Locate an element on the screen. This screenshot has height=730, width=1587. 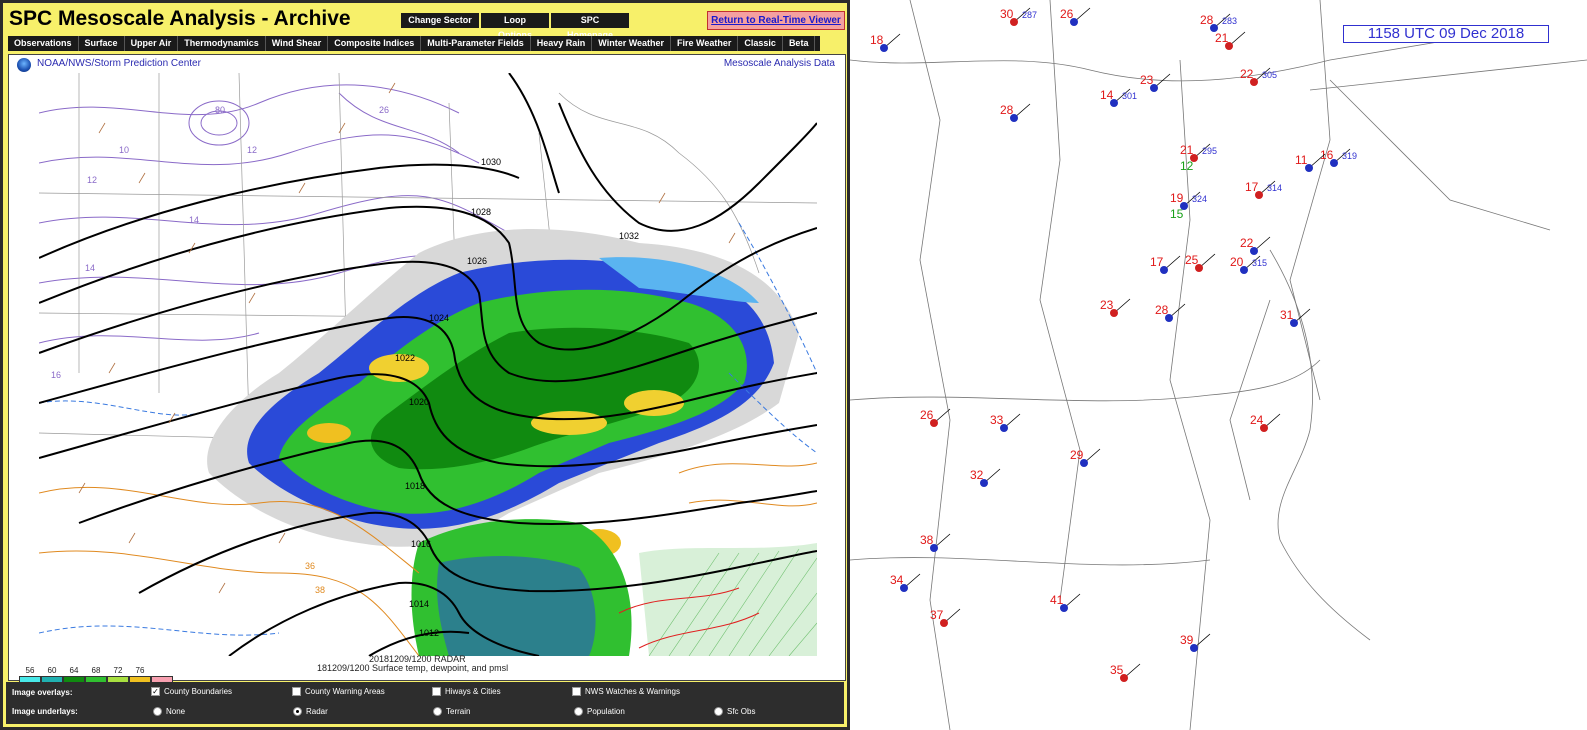
underlay-radar: Radar is located at coordinates (310, 711).